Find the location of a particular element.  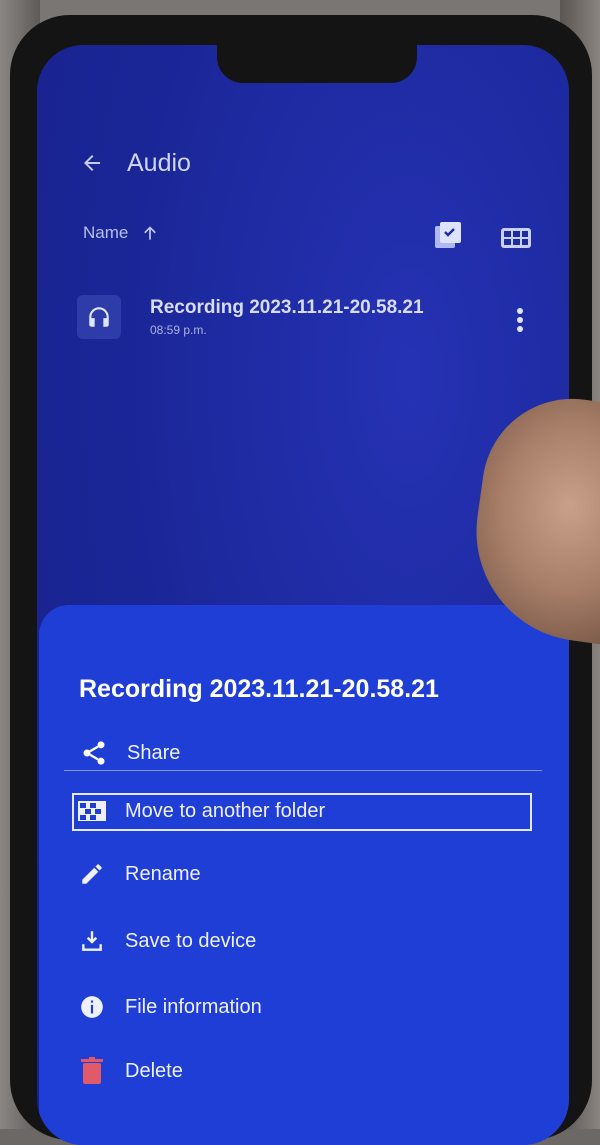

menu-item-rename: Rename is located at coordinates (305, 874).